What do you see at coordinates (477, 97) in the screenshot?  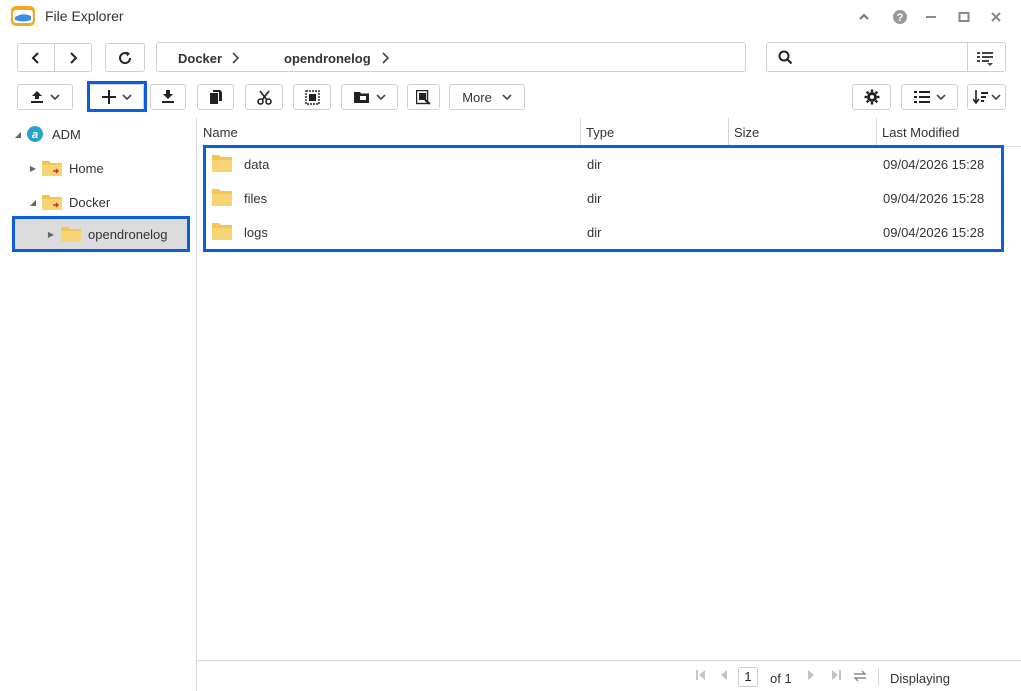 I see `more-label: More` at bounding box center [477, 97].